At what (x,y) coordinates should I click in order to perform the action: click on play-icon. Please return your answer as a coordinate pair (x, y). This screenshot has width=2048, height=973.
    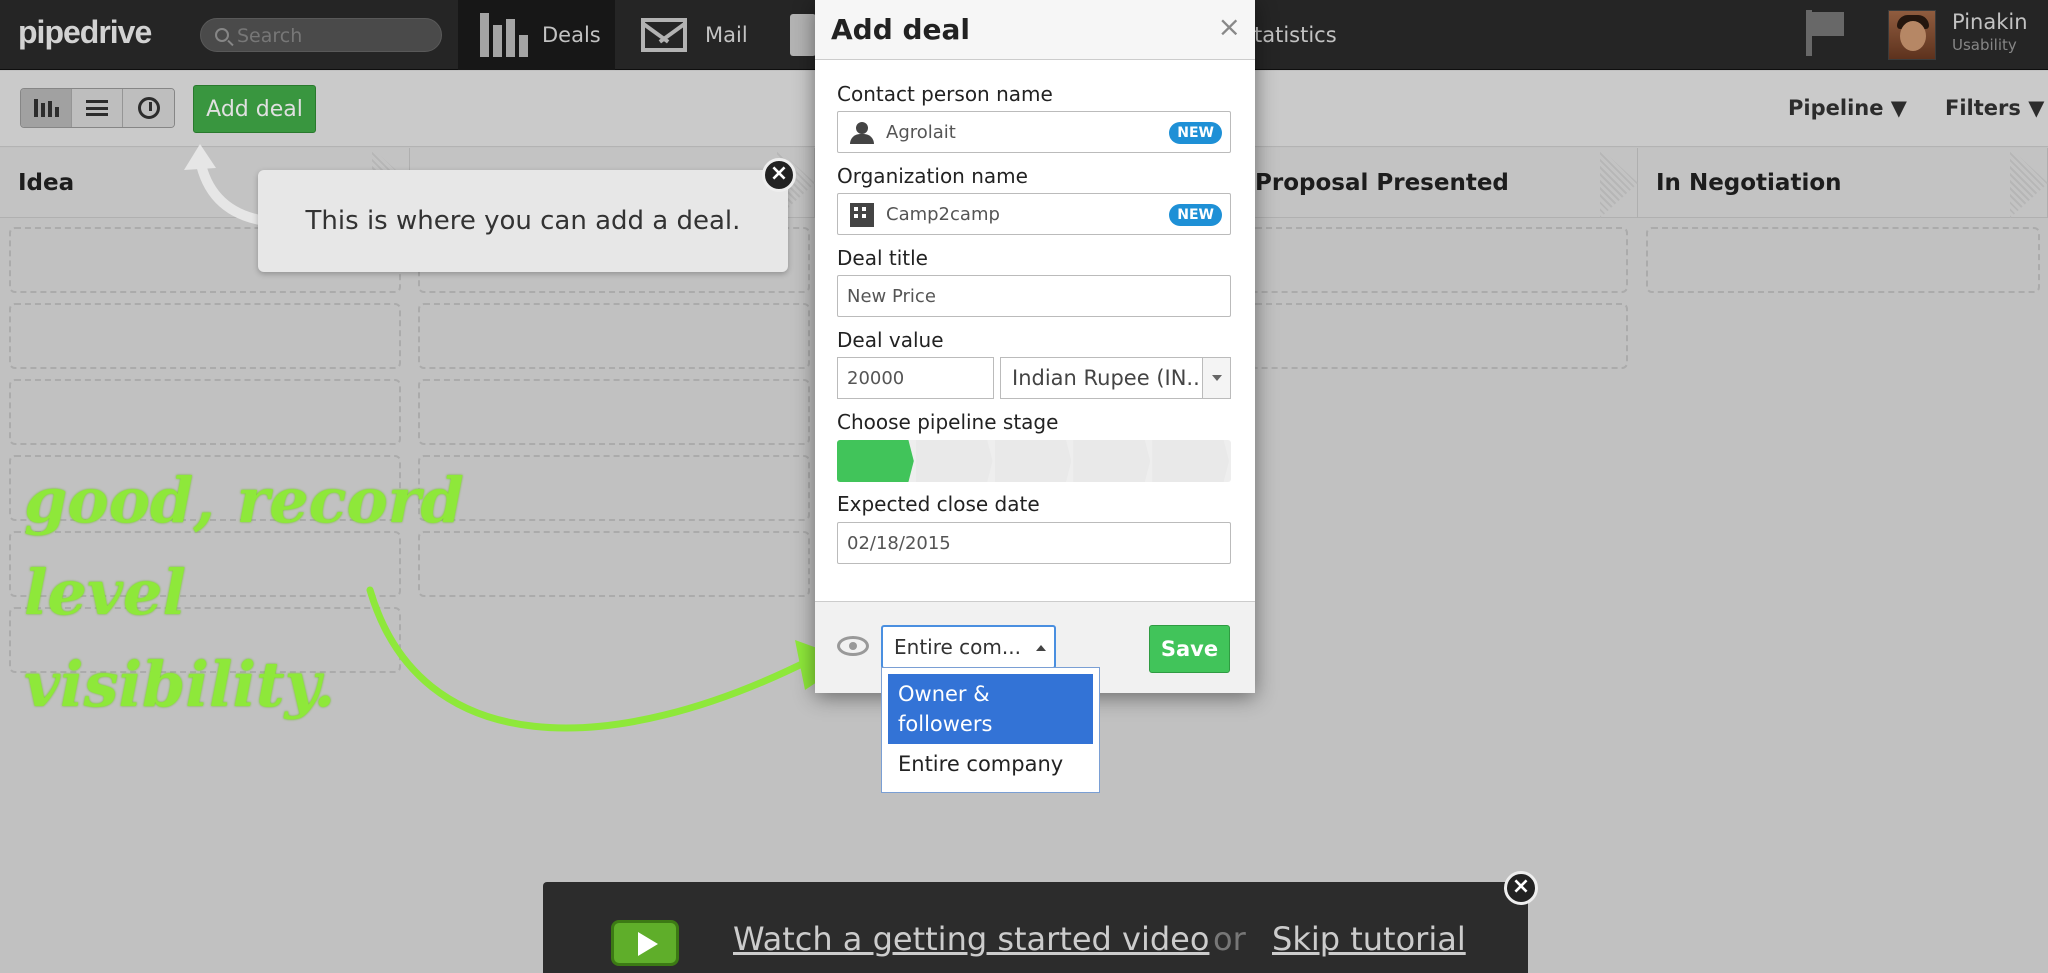
    Looking at the image, I should click on (645, 943).